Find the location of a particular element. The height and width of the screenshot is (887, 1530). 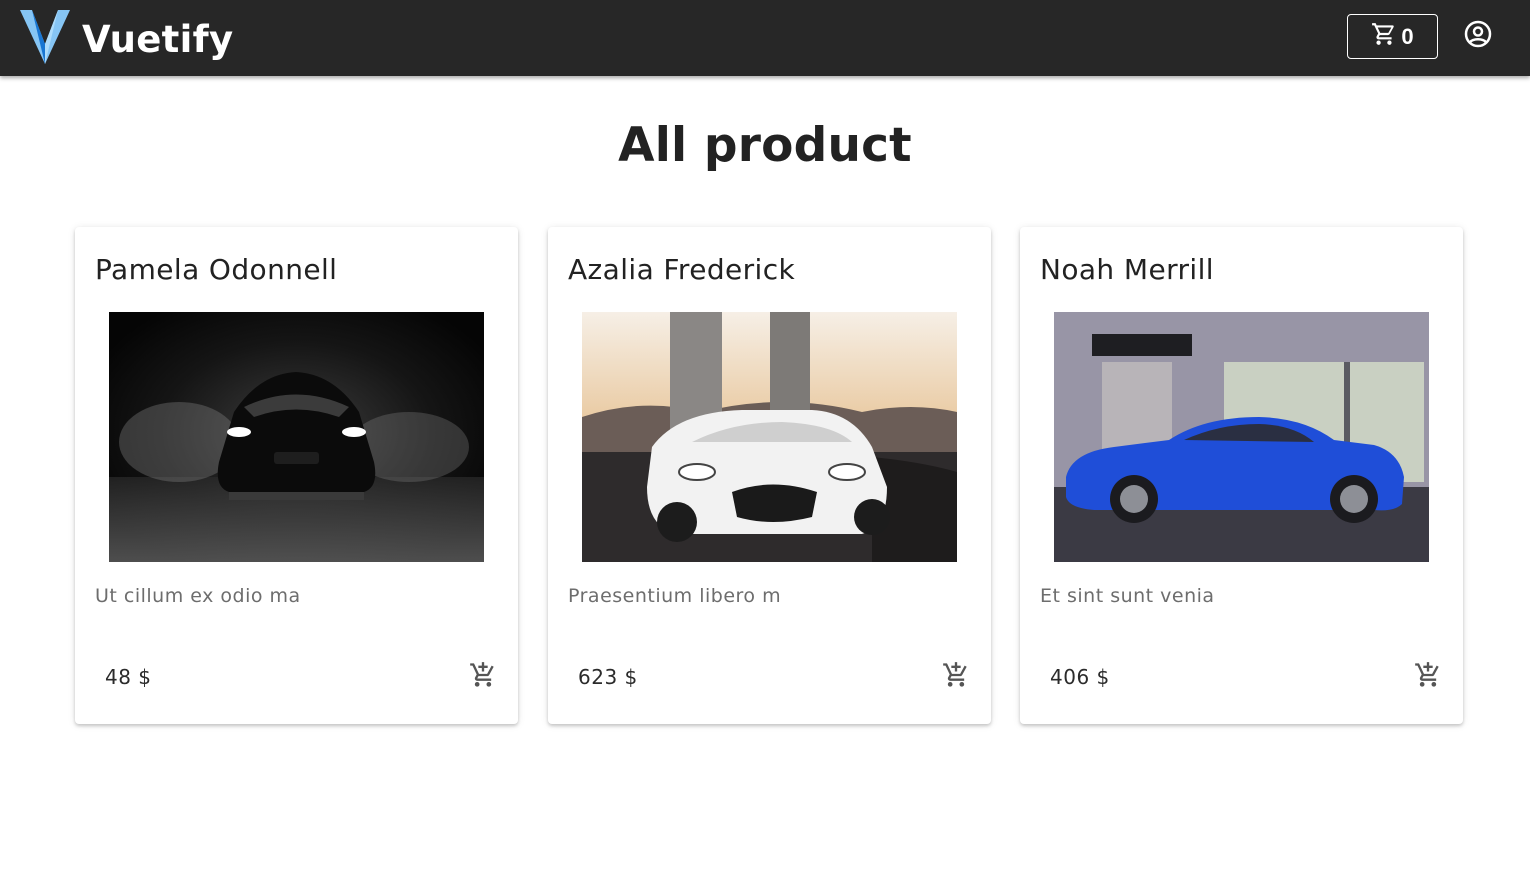

product-price: 48 $ is located at coordinates (128, 677).